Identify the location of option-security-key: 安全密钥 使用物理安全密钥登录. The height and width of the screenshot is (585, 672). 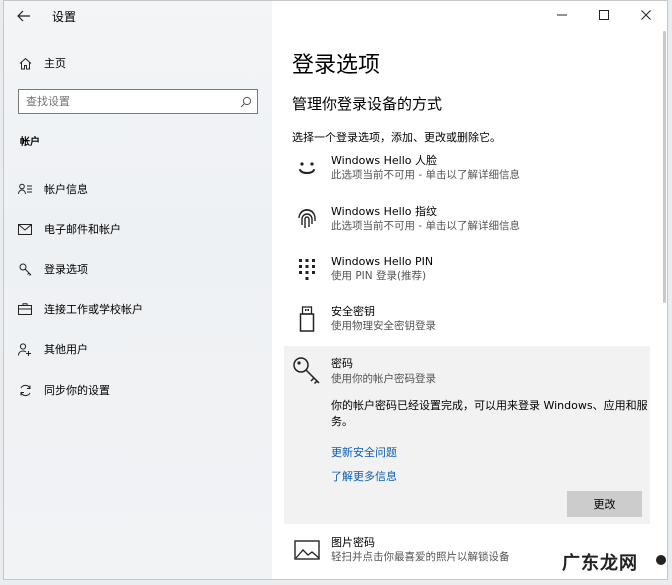
(472, 319).